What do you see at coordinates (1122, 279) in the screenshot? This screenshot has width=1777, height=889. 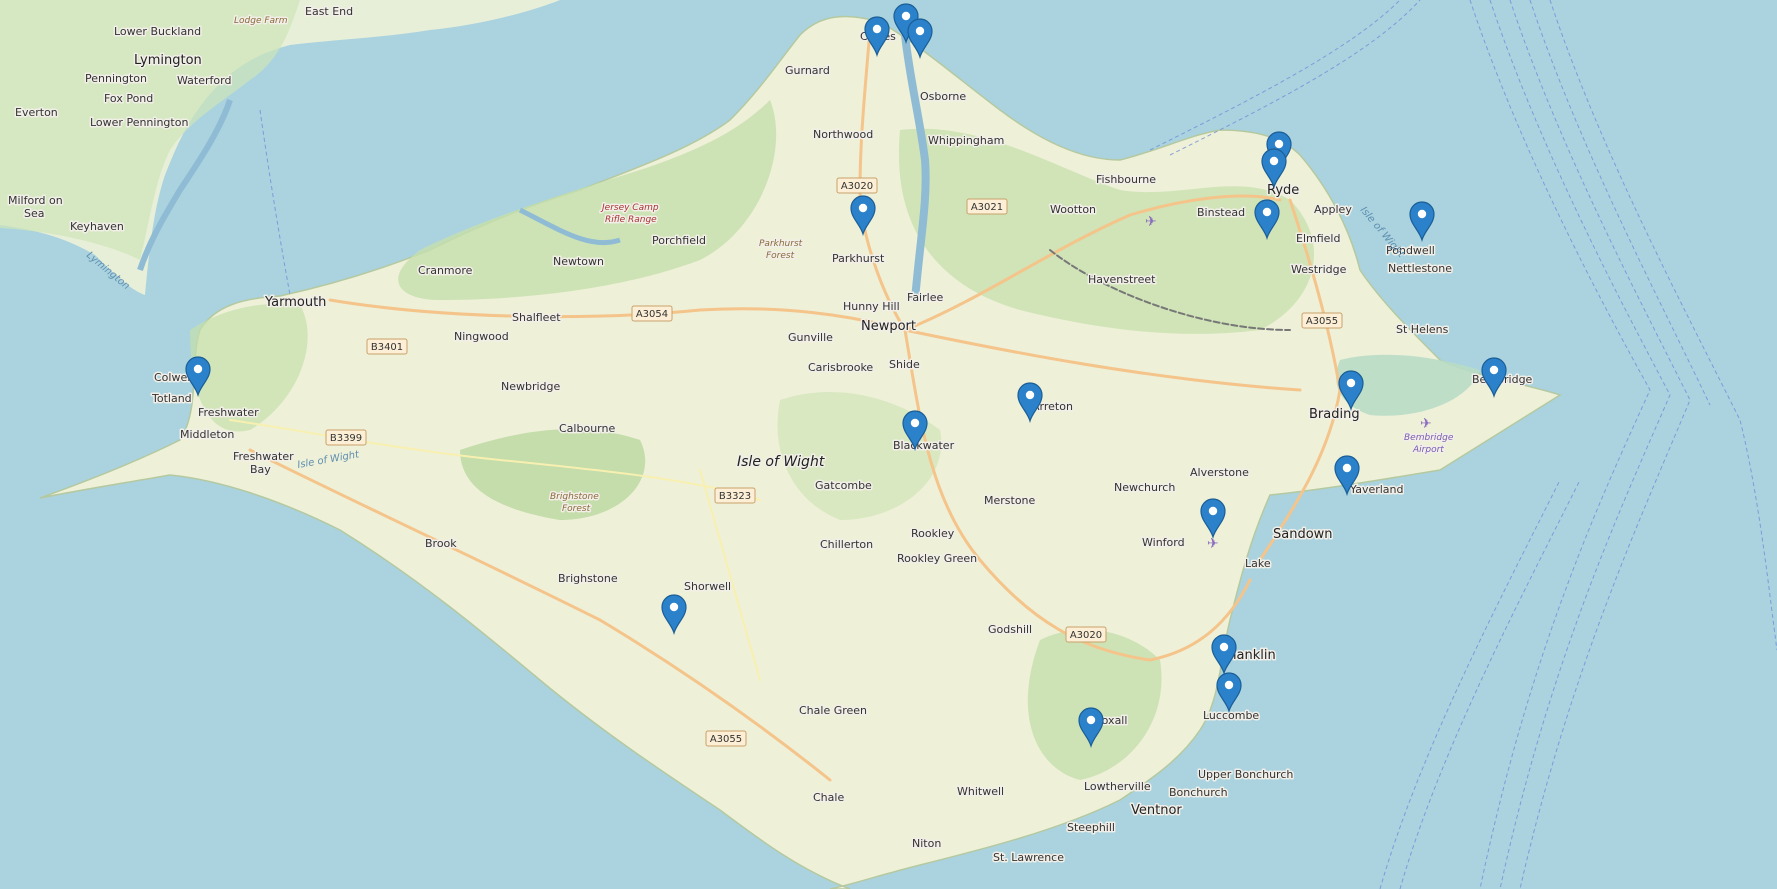 I see `place-label: Havenstreet` at bounding box center [1122, 279].